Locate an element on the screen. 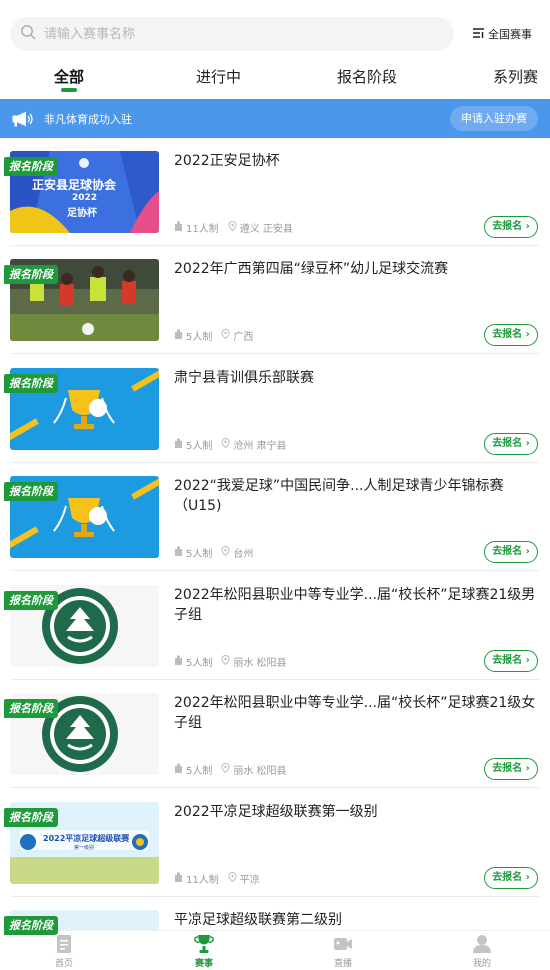 Image resolution: width=550 pixels, height=970 pixels. event-meta: 11人制 平凉 is located at coordinates (217, 878).